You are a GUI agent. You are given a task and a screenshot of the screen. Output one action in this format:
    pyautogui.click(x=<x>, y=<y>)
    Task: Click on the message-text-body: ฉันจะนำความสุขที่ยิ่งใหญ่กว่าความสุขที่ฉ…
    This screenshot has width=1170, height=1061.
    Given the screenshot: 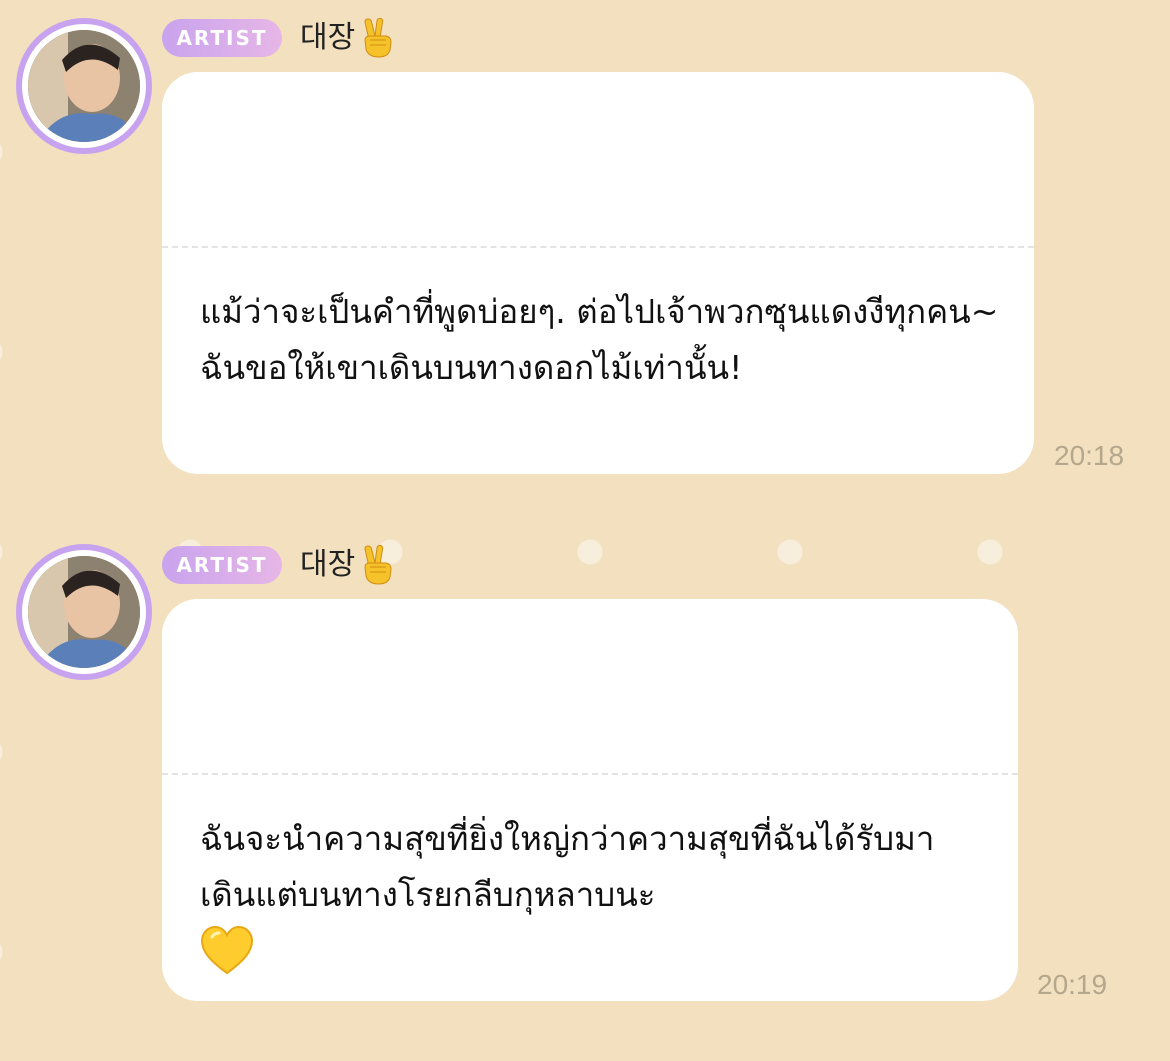 What is the action you would take?
    pyautogui.click(x=567, y=866)
    